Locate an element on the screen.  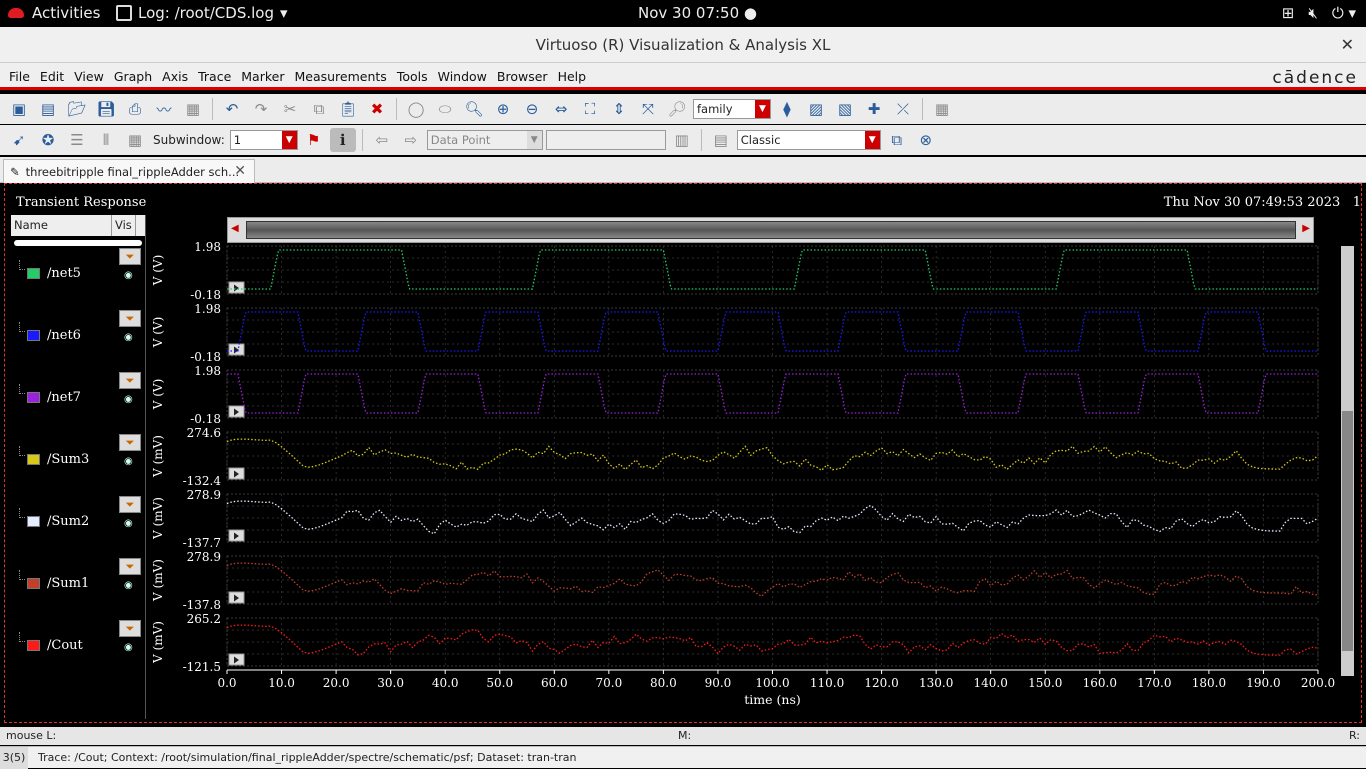
graph-split-icon: ▨ is located at coordinates (816, 109).